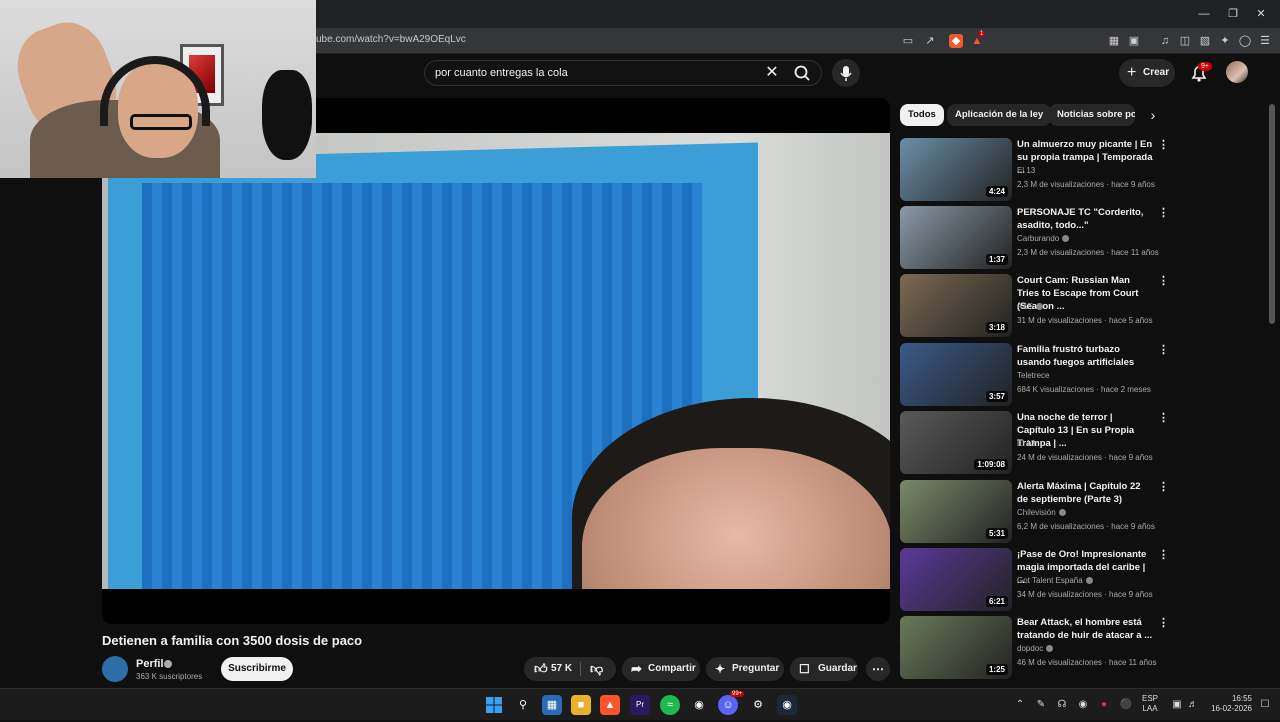 The width and height of the screenshot is (1280, 722). I want to click on chevron-right-icon: ›, so click(1153, 115).